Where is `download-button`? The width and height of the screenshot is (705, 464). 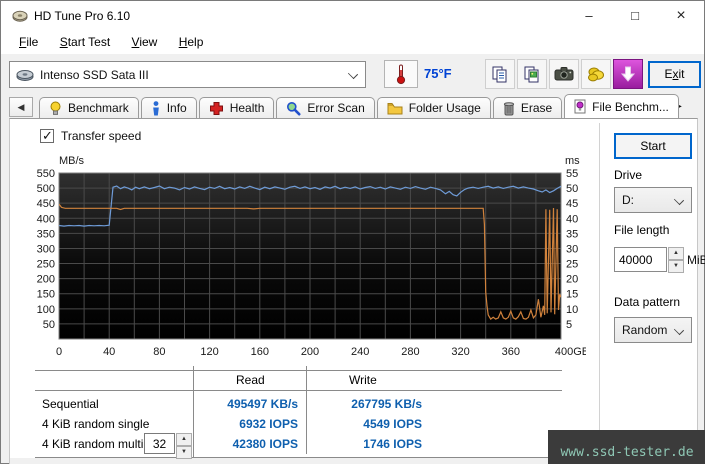
download-button is located at coordinates (628, 74).